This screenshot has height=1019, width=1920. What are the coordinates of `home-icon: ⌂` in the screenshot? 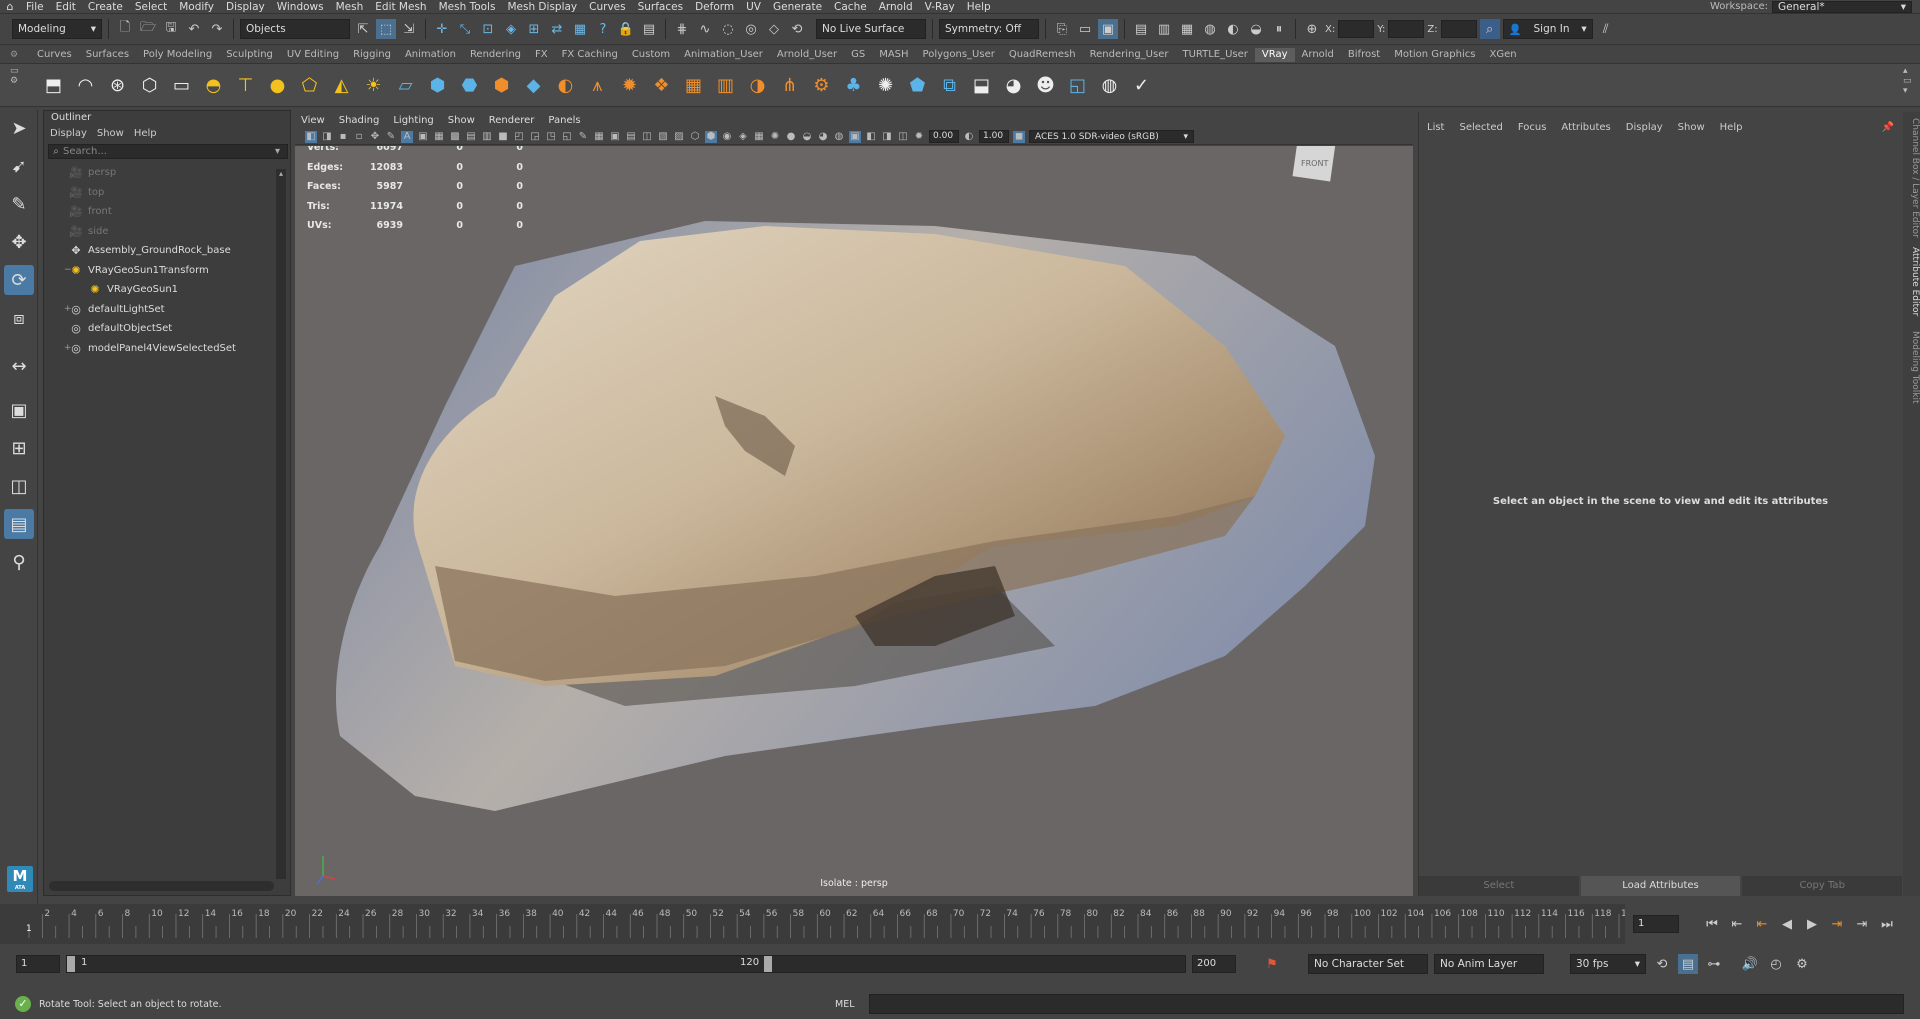 It's located at (10, 7).